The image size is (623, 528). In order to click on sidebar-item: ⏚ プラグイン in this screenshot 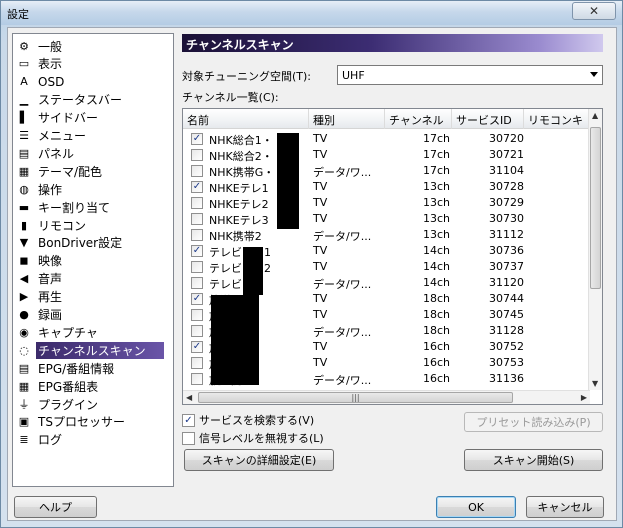, I will do `click(93, 404)`.